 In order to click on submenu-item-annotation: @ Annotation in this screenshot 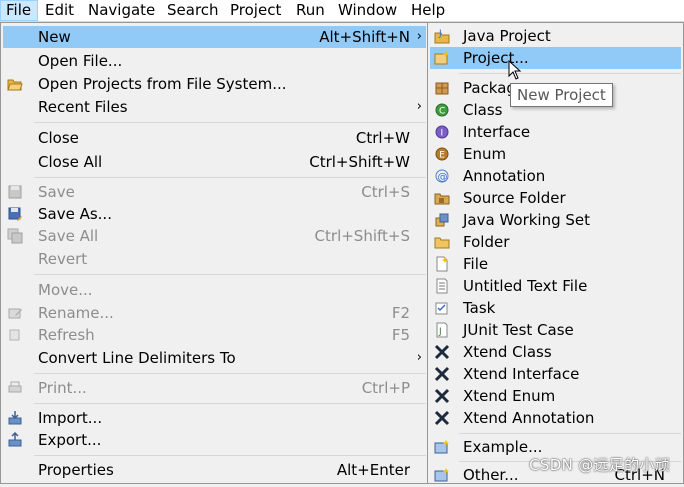, I will do `click(555, 176)`.